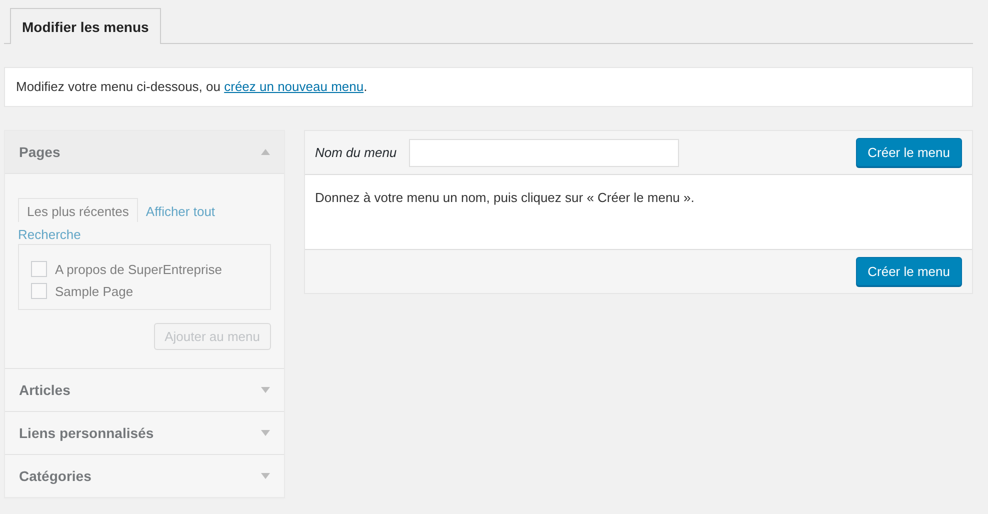 The height and width of the screenshot is (514, 988). I want to click on section-title: Articles, so click(44, 390).